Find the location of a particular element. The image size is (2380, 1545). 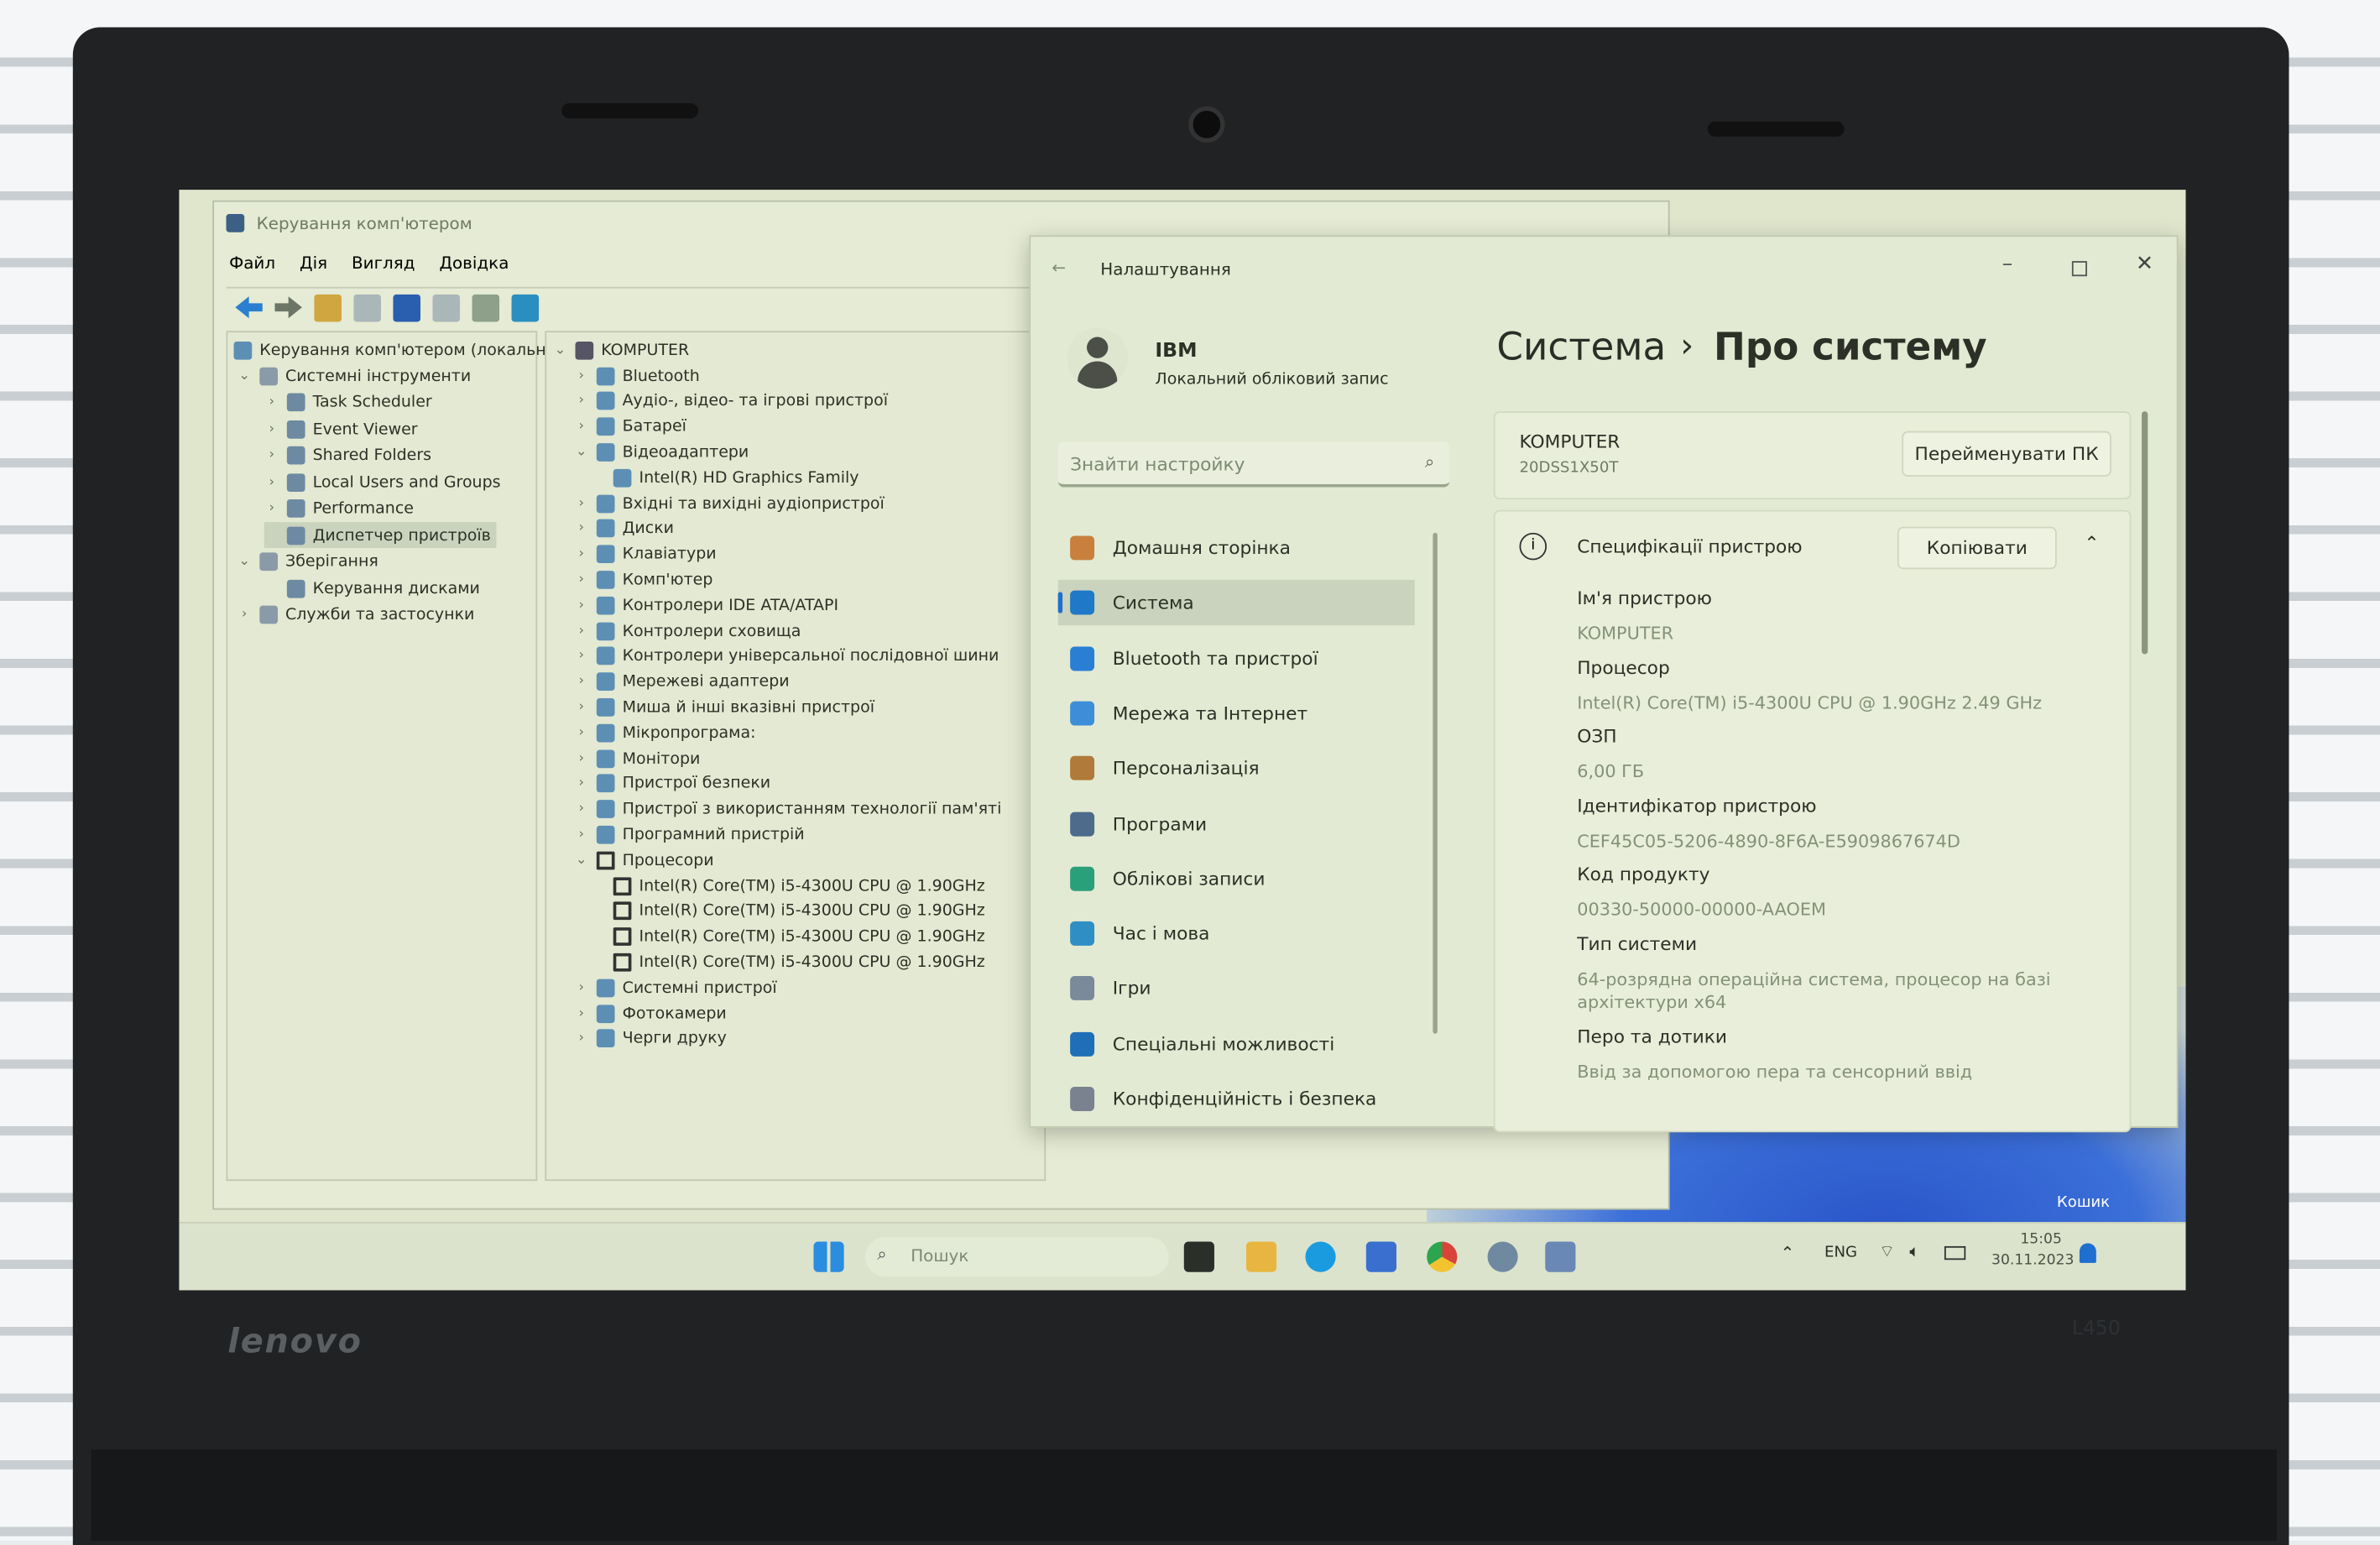

help-icon is located at coordinates (407, 307).